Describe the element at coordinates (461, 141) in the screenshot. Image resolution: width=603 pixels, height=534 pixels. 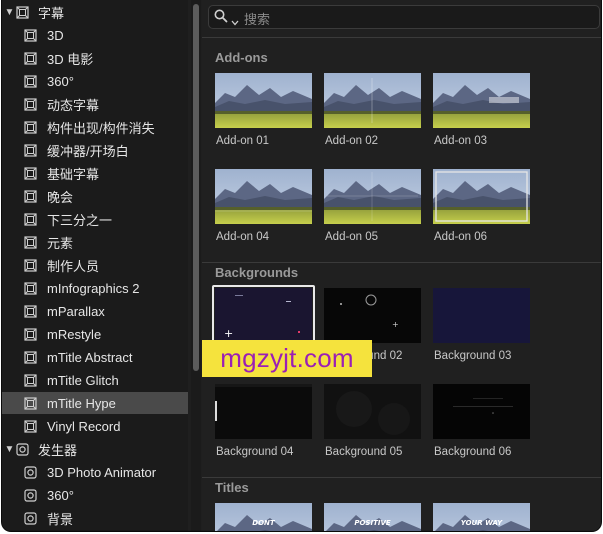
I see `tile-label: Add-on 03` at that location.